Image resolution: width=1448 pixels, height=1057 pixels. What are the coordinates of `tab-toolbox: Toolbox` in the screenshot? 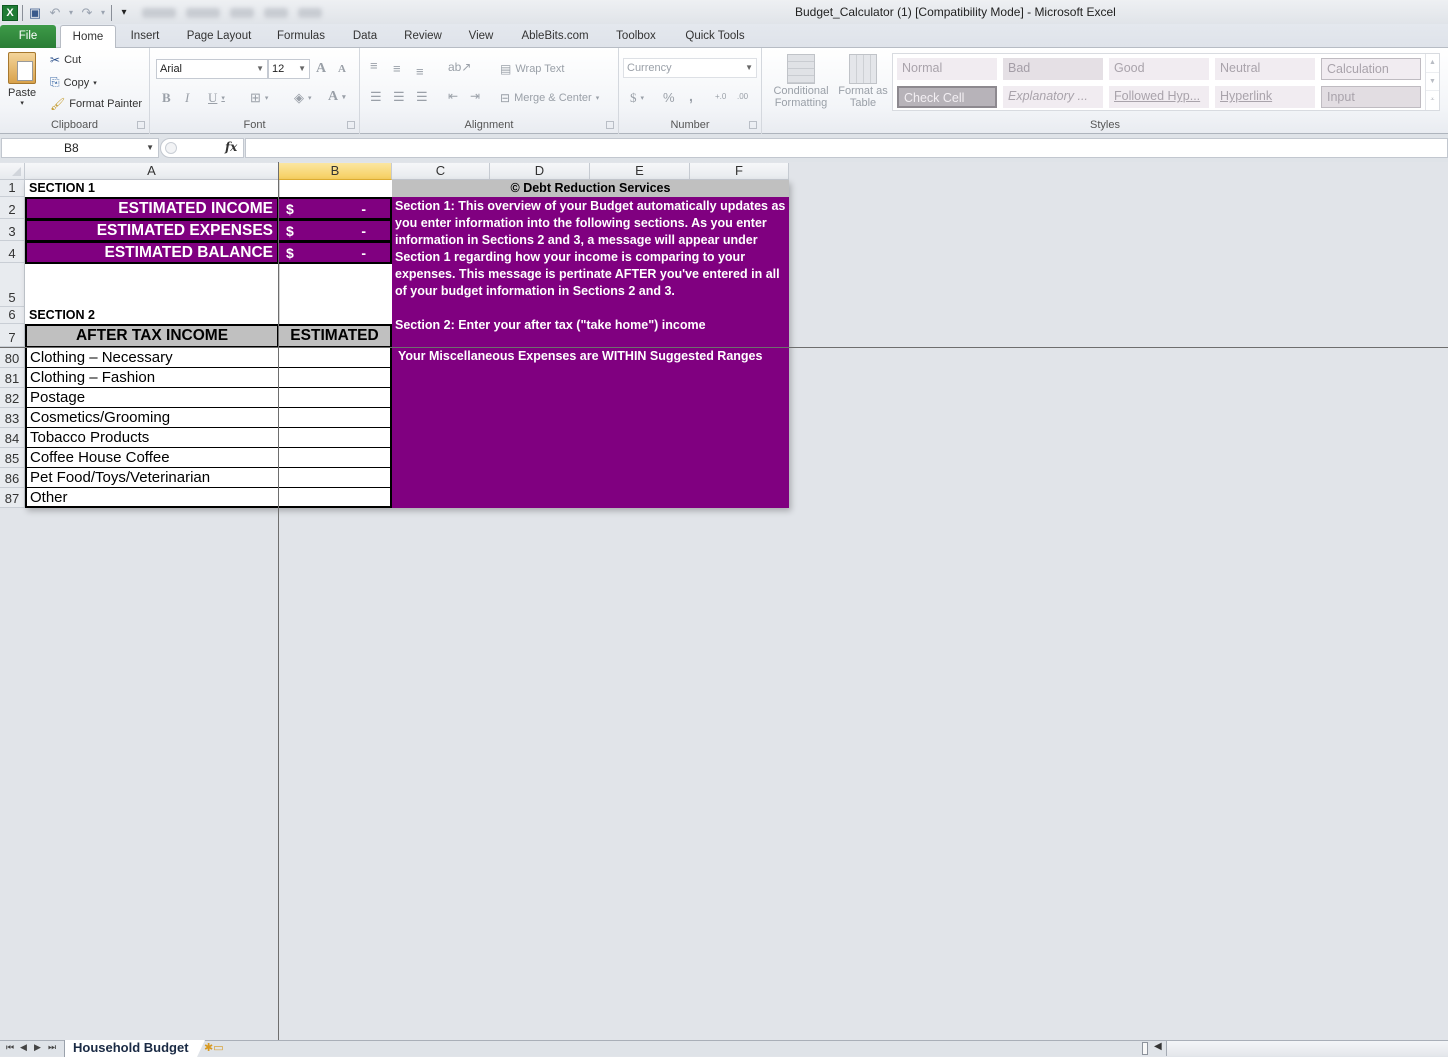 It's located at (636, 36).